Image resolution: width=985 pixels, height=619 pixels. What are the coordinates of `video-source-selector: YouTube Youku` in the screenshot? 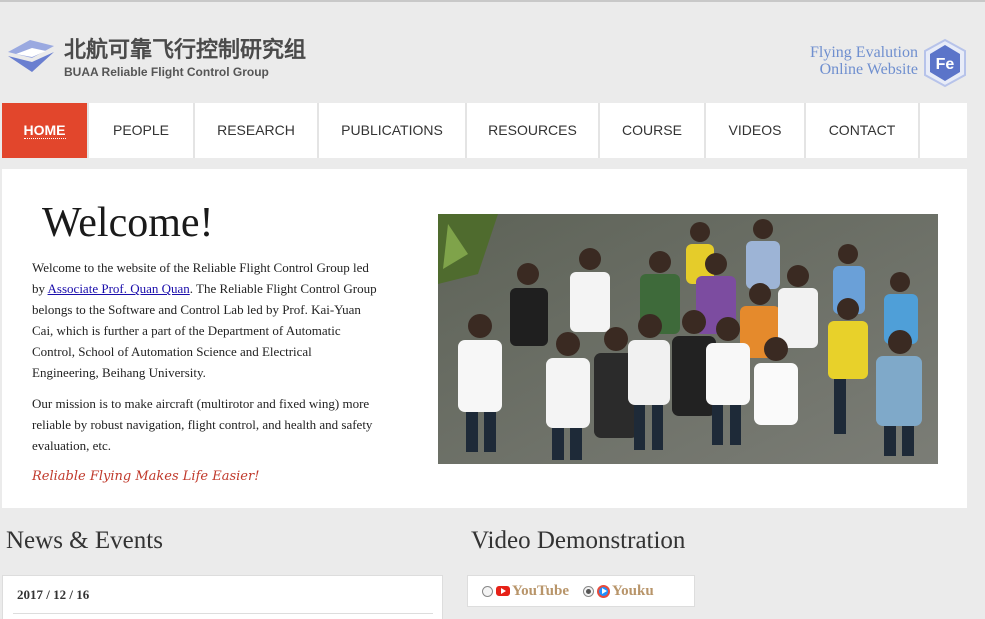 It's located at (581, 591).